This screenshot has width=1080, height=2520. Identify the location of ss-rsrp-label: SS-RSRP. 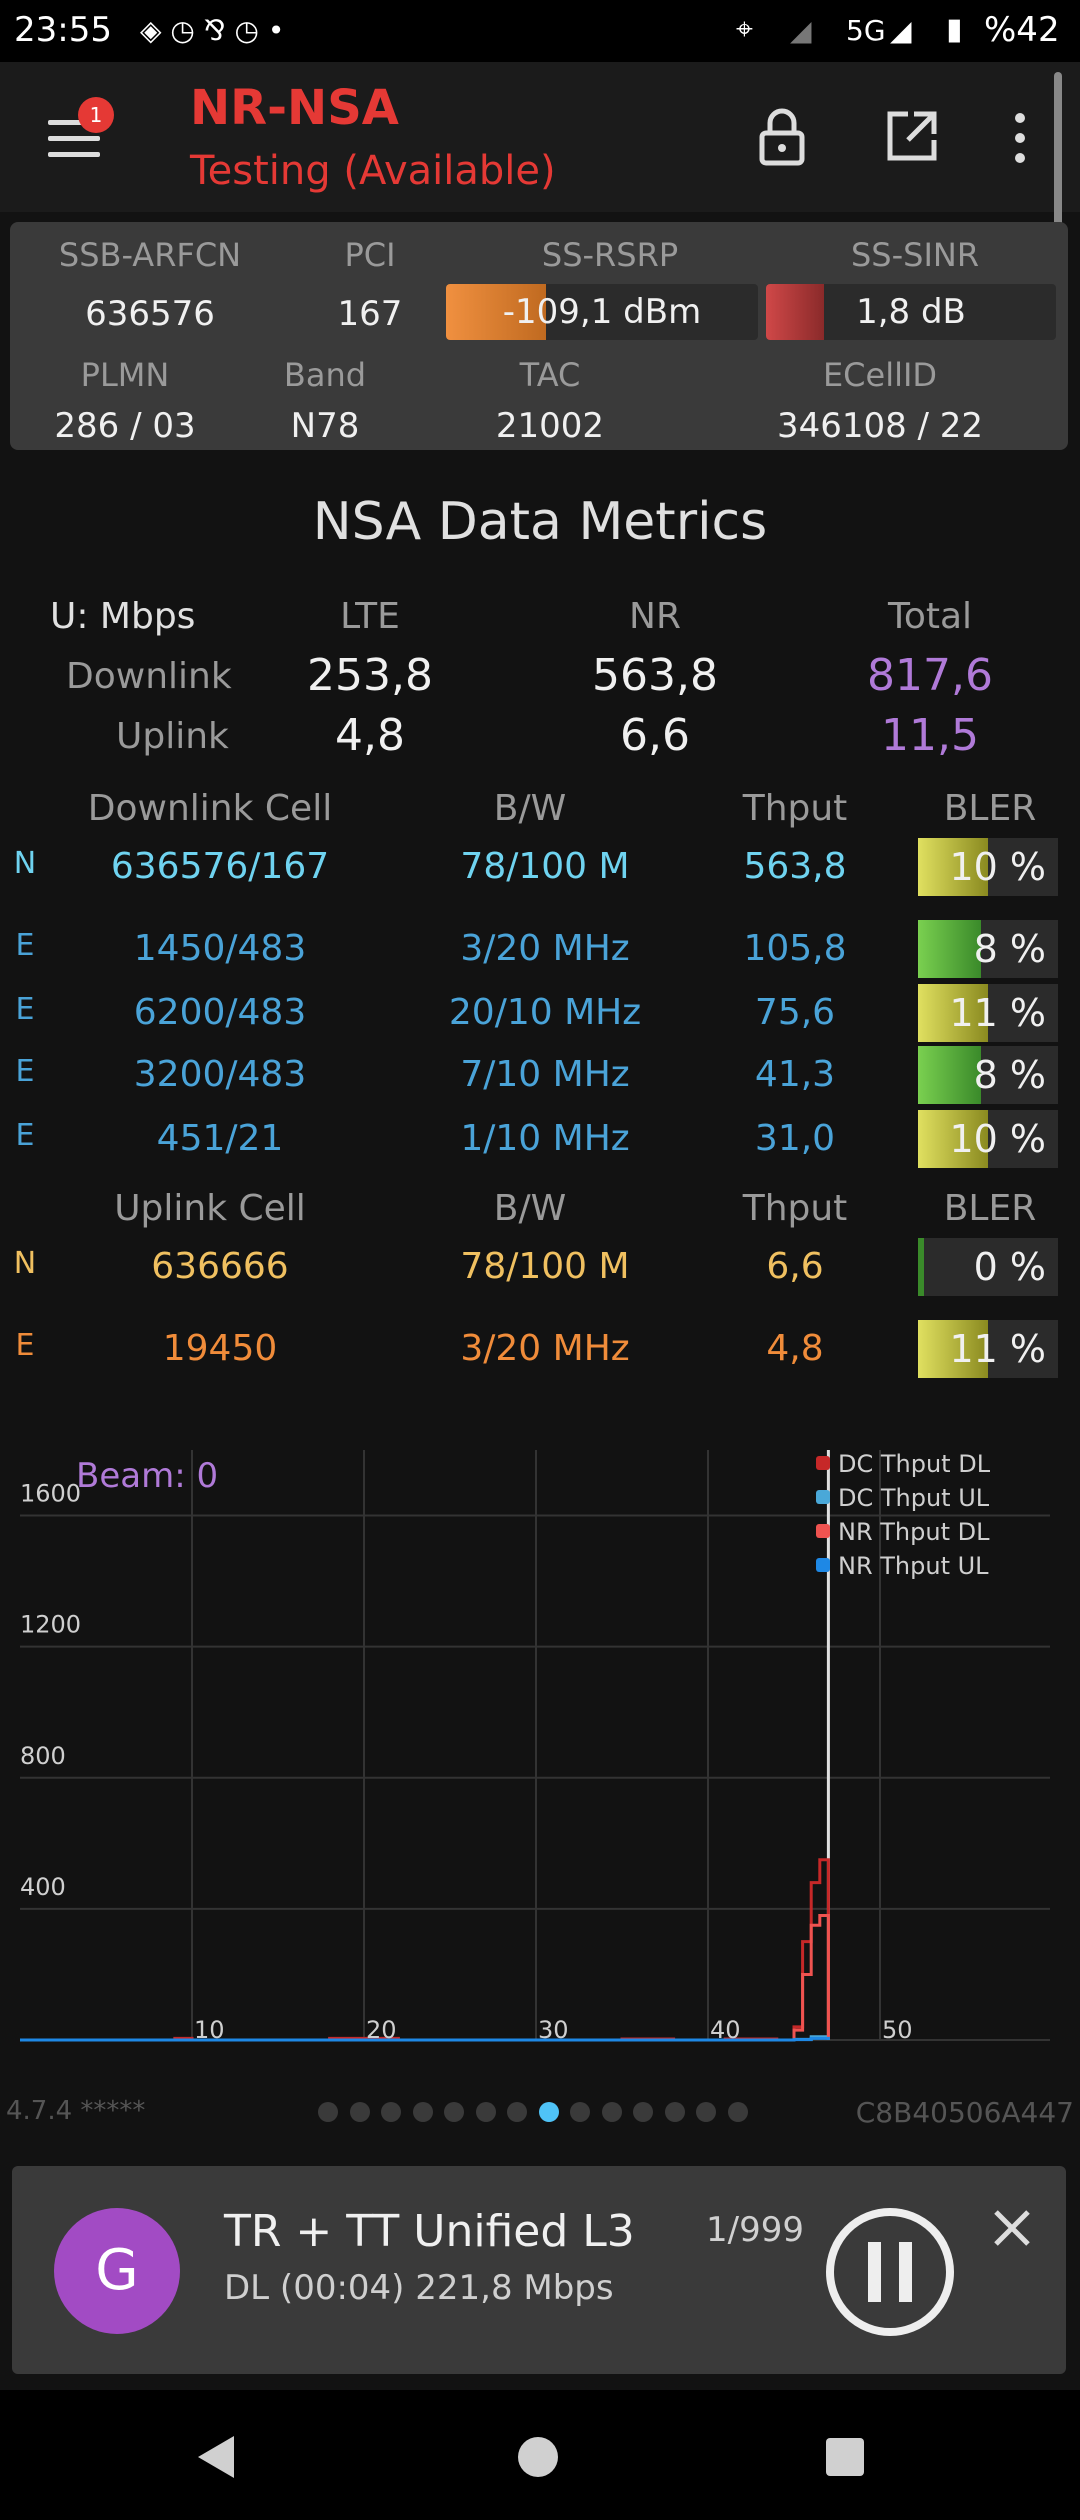
(610, 255).